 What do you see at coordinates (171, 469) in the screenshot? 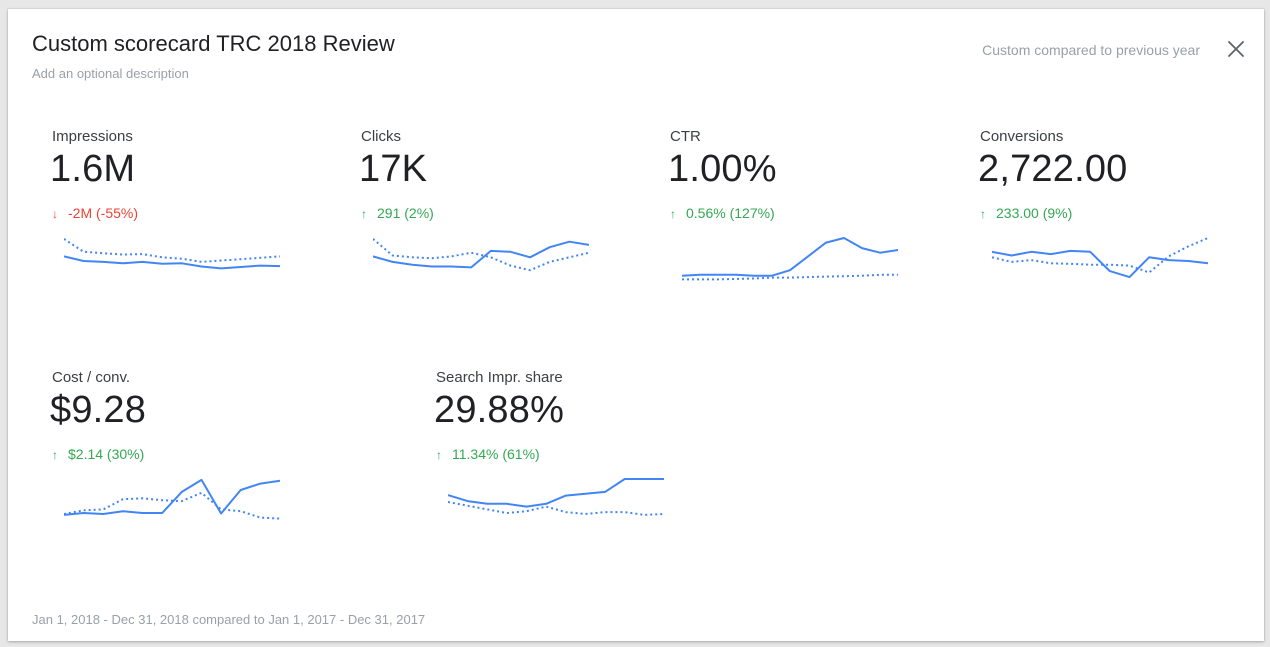
I see `metric-cost-per-conv: Cost / conv. $9.28 ↑ $2.14 (30%)` at bounding box center [171, 469].